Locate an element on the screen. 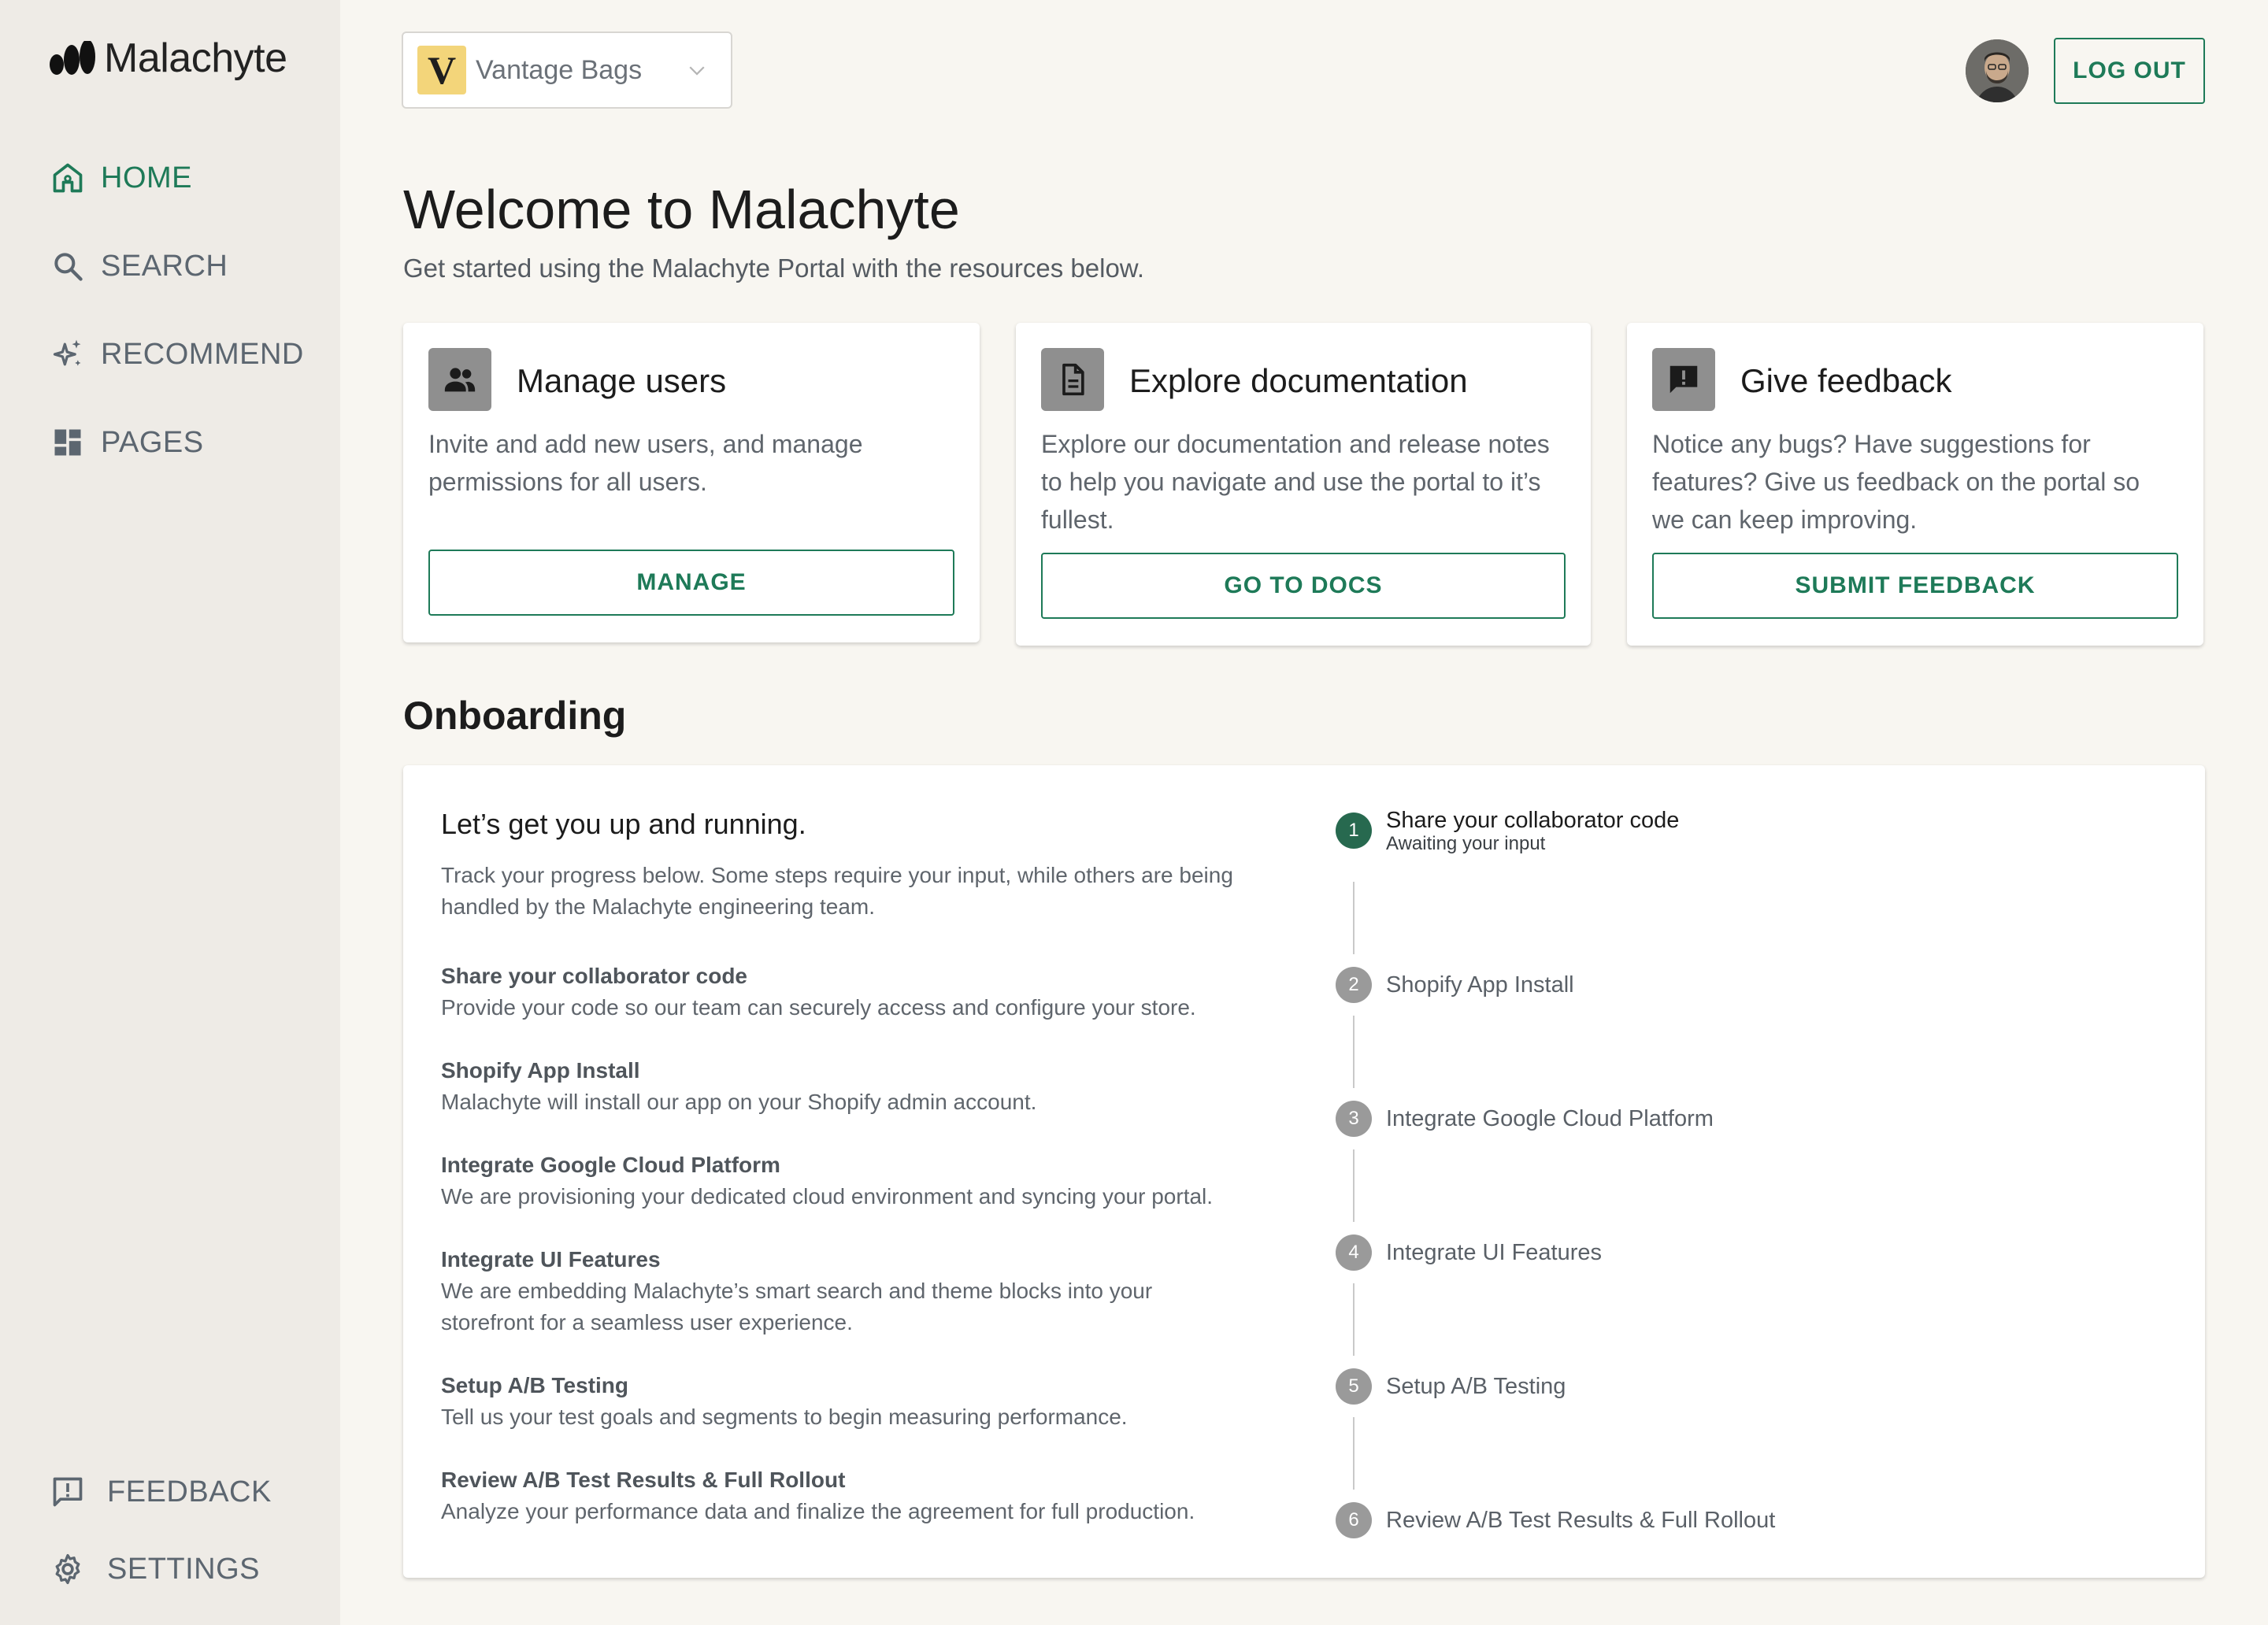 The width and height of the screenshot is (2268, 1625). sidebar-item-pages: PAGES is located at coordinates (177, 442).